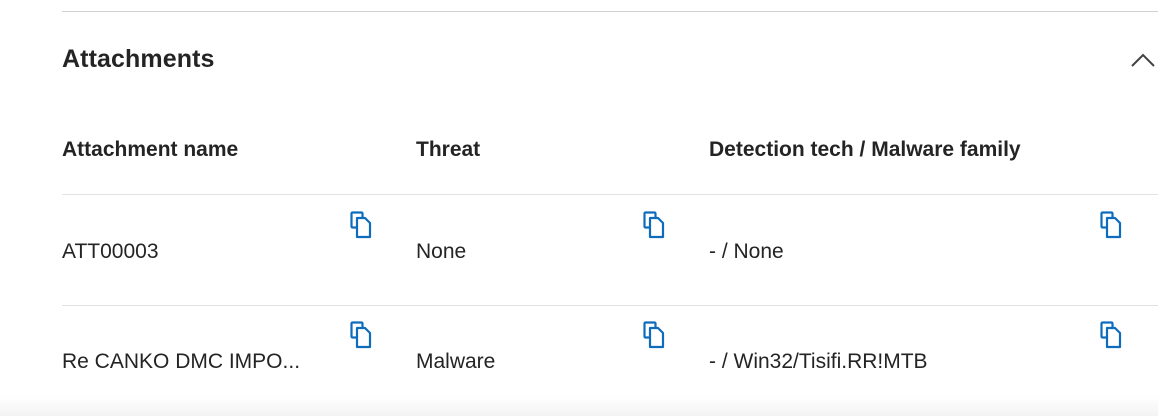 The height and width of the screenshot is (416, 1158). Describe the element at coordinates (746, 251) in the screenshot. I see `cell-detection-tech: - / None` at that location.